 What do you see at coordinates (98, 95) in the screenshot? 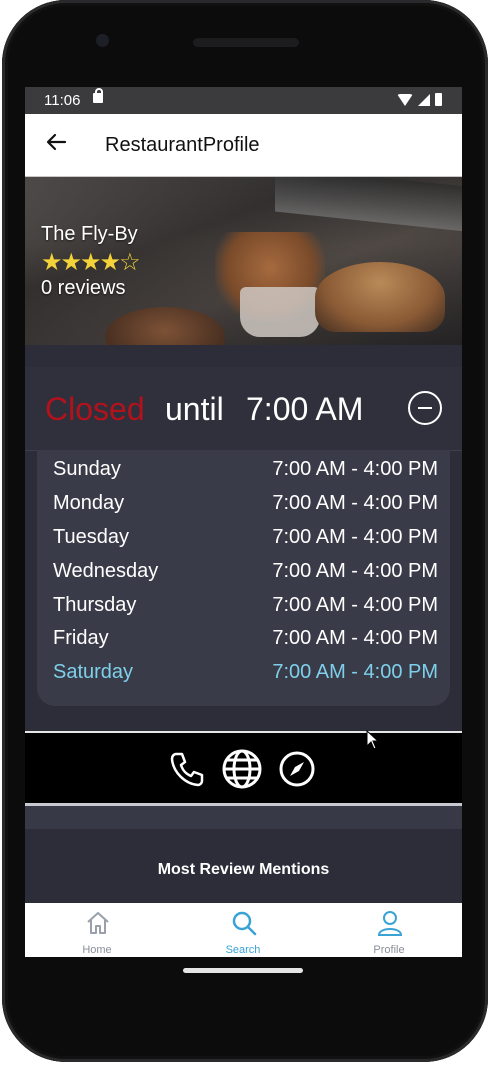
I see `lock-icon` at bounding box center [98, 95].